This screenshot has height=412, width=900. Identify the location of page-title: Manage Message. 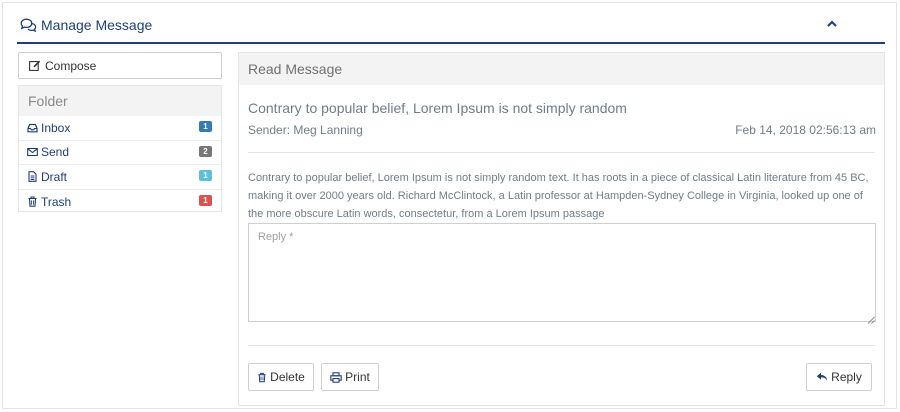
(97, 25).